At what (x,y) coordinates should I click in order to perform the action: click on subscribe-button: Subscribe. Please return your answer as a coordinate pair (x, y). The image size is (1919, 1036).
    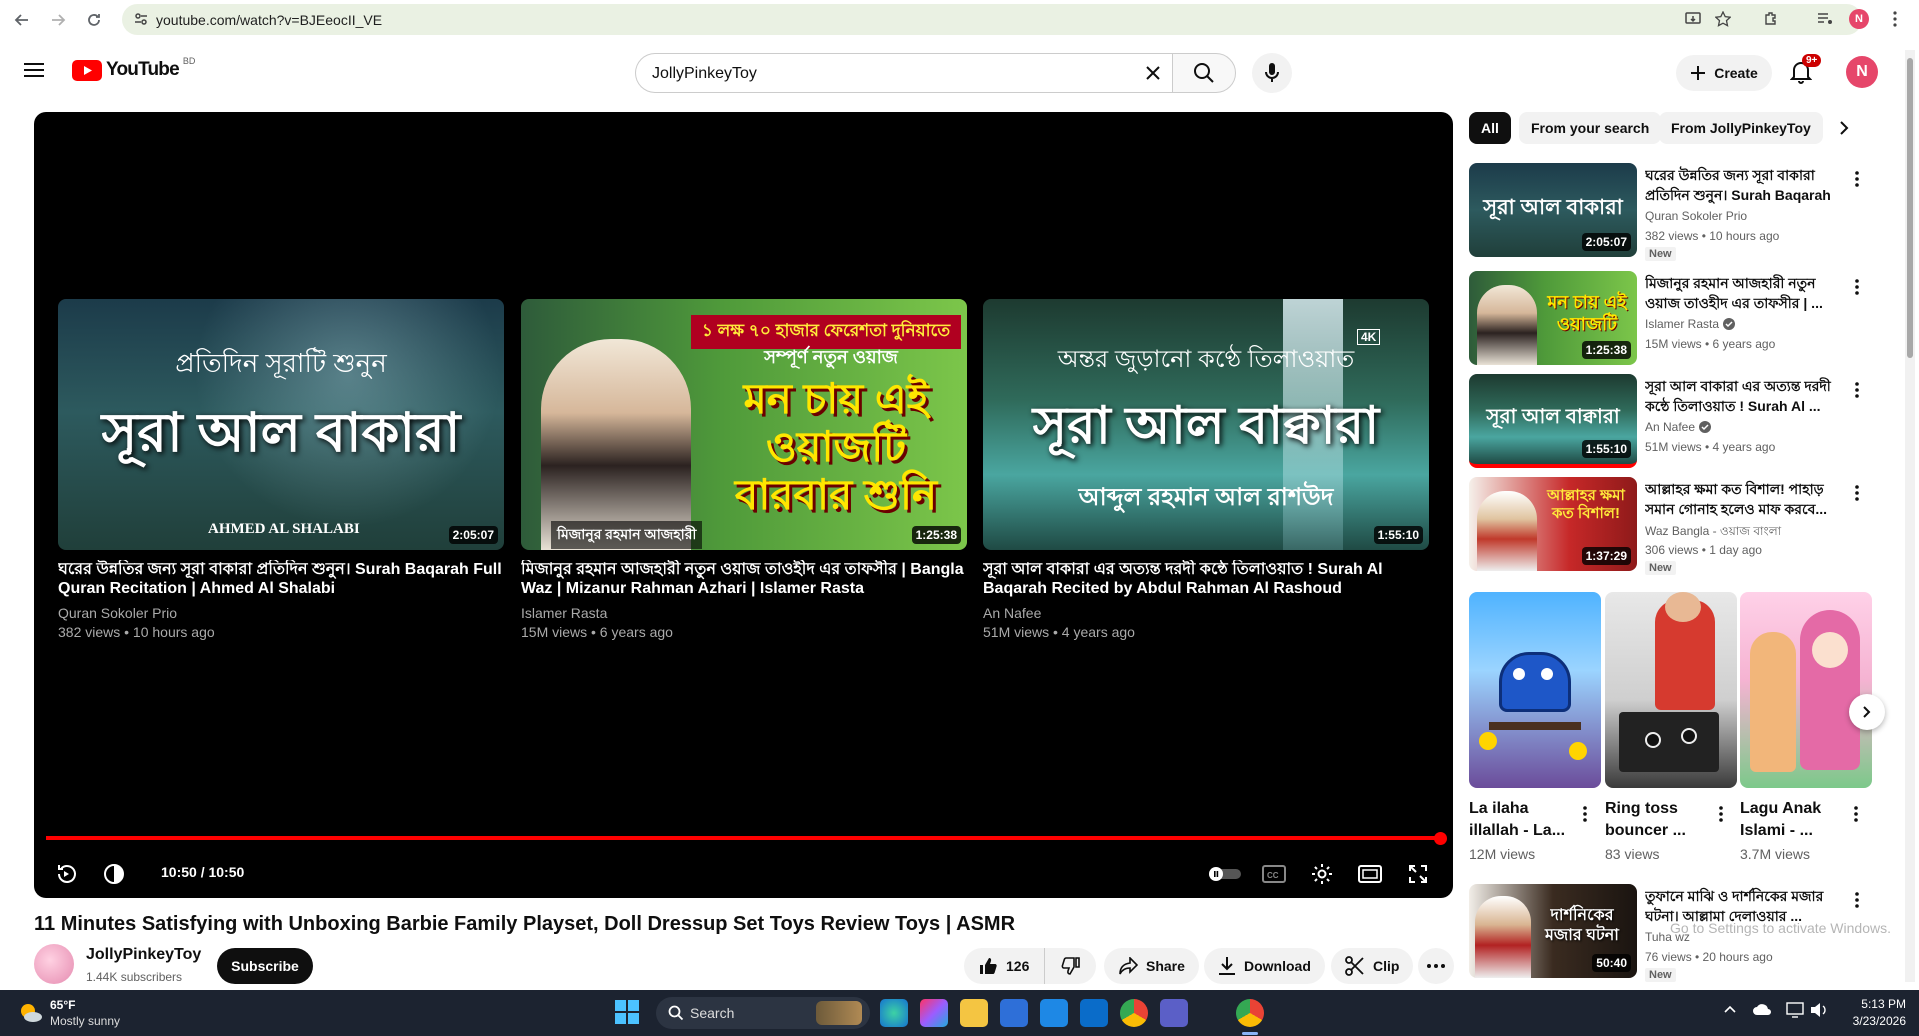
    Looking at the image, I should click on (265, 966).